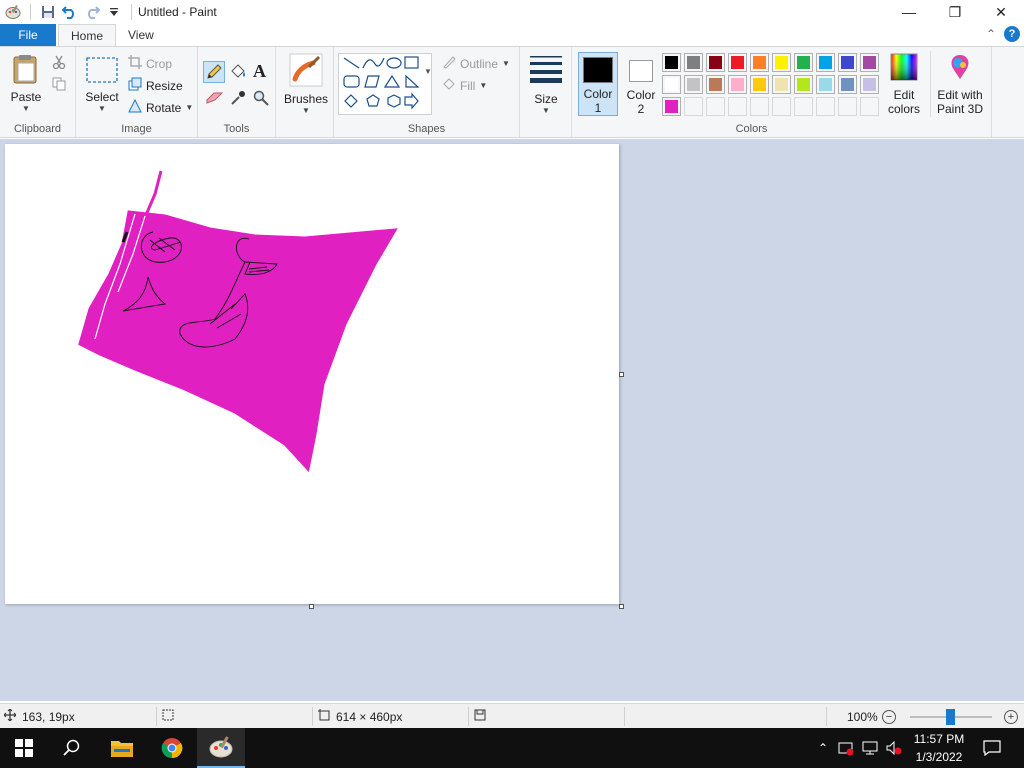 The width and height of the screenshot is (1024, 768). What do you see at coordinates (122, 748) in the screenshot?
I see `file-explorer-button` at bounding box center [122, 748].